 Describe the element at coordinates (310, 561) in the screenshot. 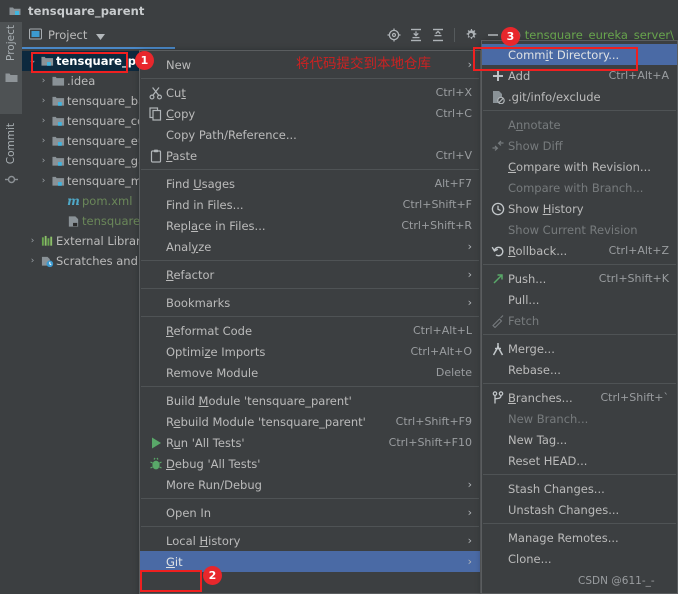

I see `menu-item: Git ›` at that location.